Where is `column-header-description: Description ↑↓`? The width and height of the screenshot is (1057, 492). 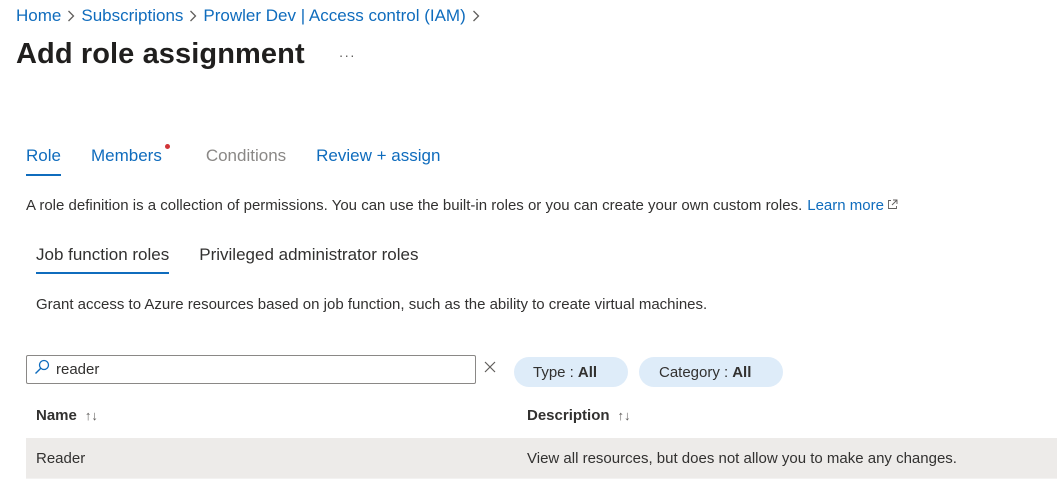 column-header-description: Description ↑↓ is located at coordinates (579, 415).